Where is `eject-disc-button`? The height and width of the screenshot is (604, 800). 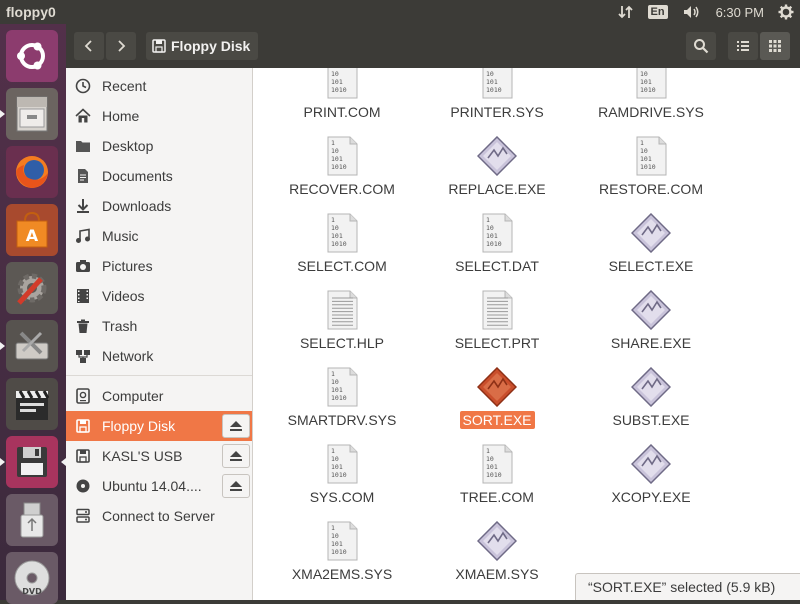 eject-disc-button is located at coordinates (236, 486).